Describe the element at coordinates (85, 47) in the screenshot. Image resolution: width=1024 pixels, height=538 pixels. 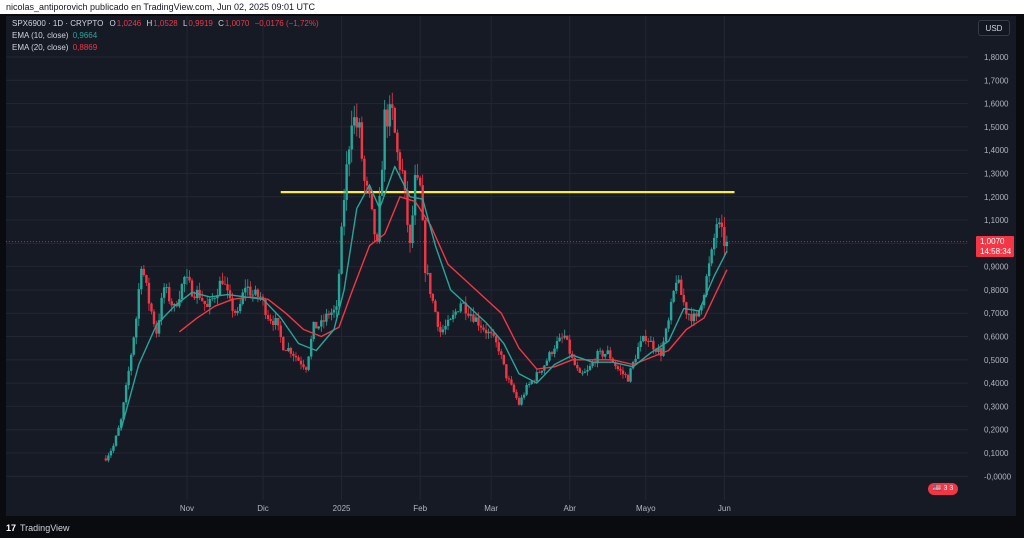
I see `legend-ema20-value: 0,8869` at that location.